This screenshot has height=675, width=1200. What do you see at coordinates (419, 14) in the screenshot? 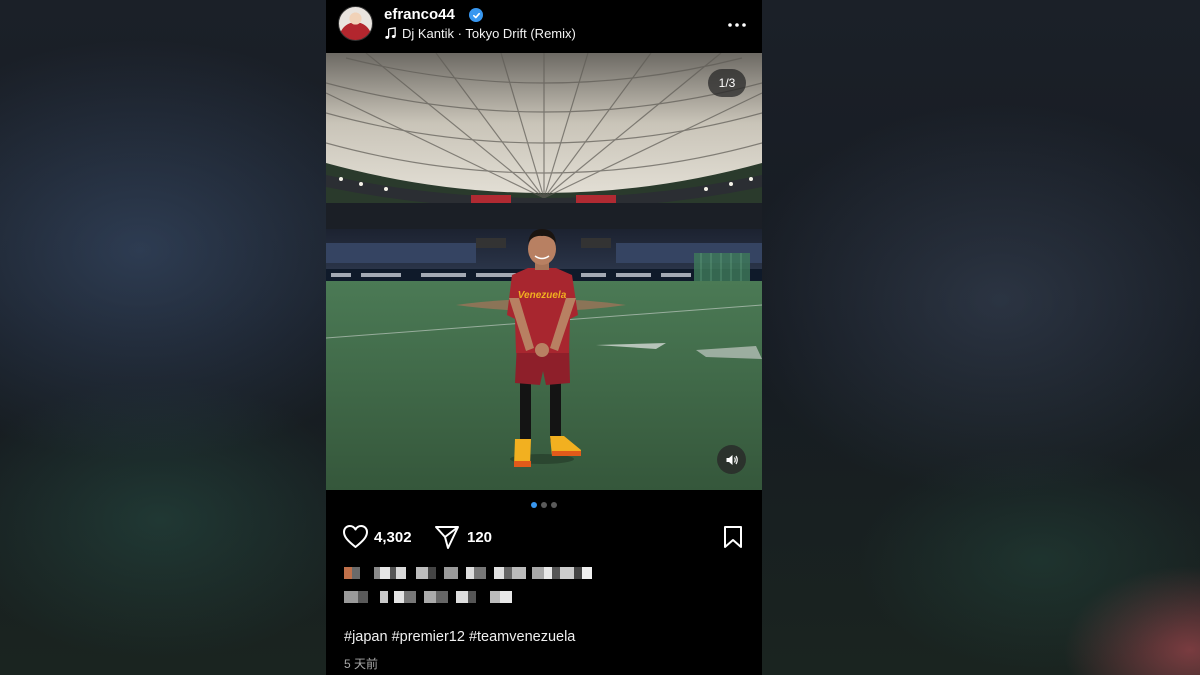
I see `username: efranco44` at bounding box center [419, 14].